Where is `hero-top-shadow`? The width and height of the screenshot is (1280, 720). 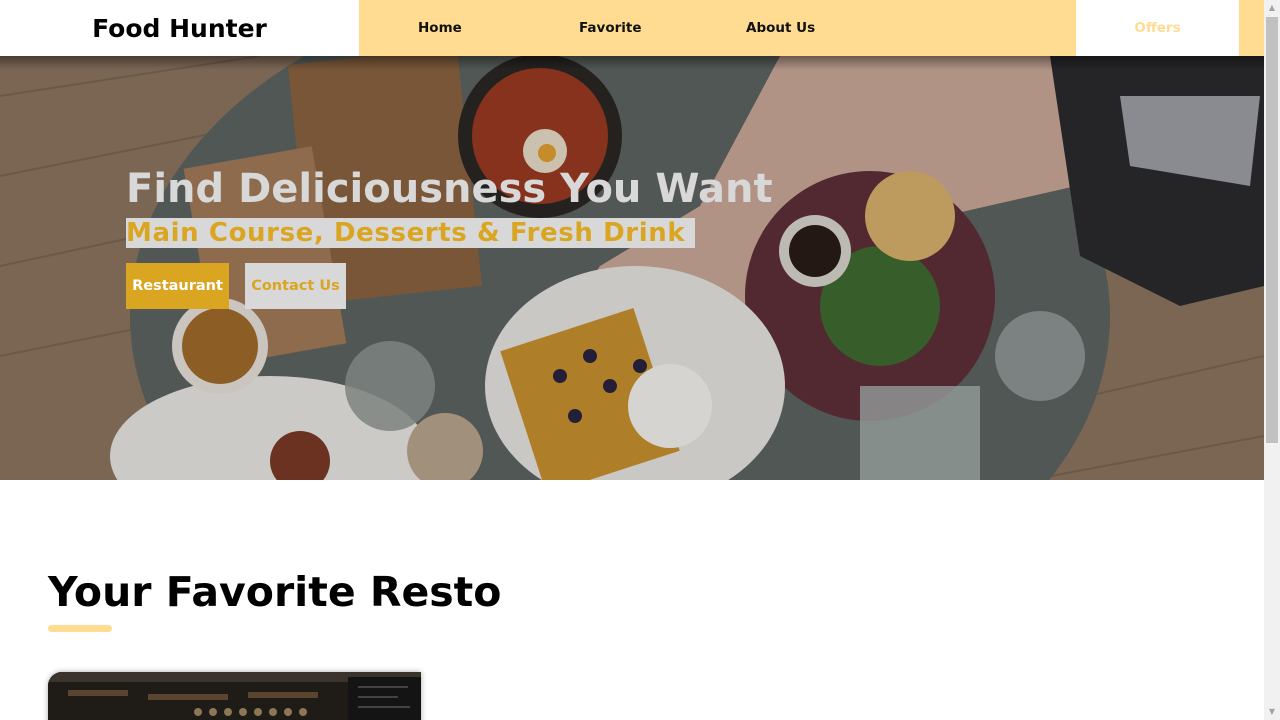 hero-top-shadow is located at coordinates (632, 63).